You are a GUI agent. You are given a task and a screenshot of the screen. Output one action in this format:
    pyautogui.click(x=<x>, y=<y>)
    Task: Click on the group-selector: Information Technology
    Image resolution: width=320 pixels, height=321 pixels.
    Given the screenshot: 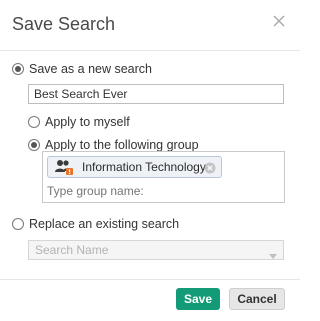 What is the action you would take?
    pyautogui.click(x=163, y=177)
    